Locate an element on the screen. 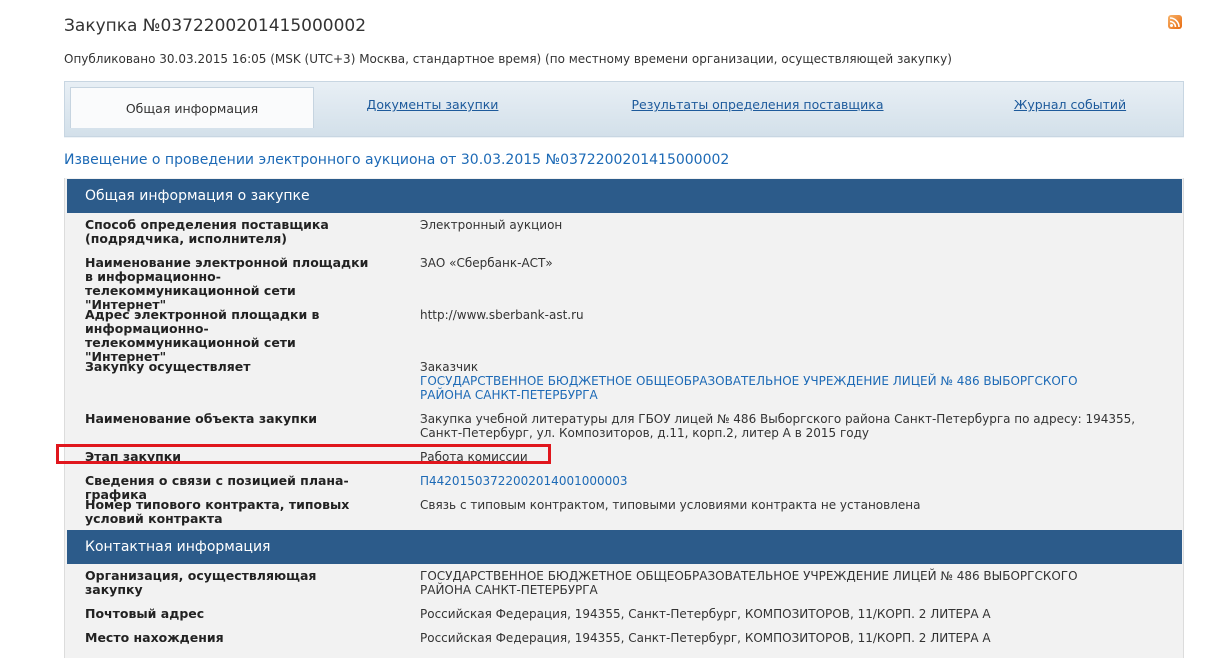 This screenshot has width=1211, height=658. row-value-method: Электронный аукцион is located at coordinates (491, 225).